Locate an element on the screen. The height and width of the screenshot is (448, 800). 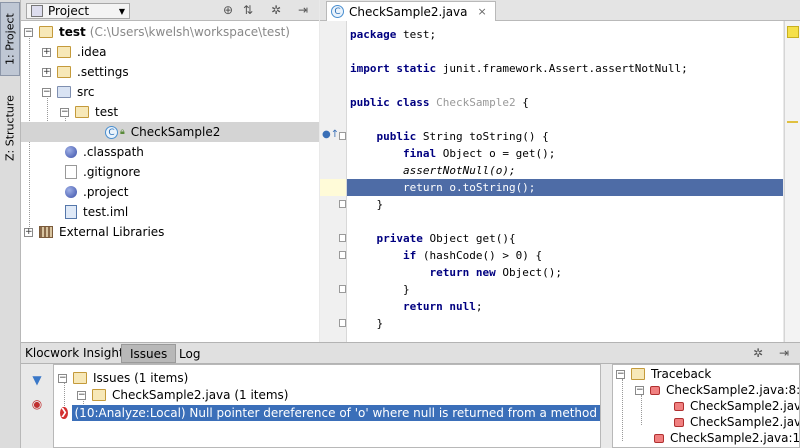
traceback-root: − Traceback is located at coordinates (663, 374).